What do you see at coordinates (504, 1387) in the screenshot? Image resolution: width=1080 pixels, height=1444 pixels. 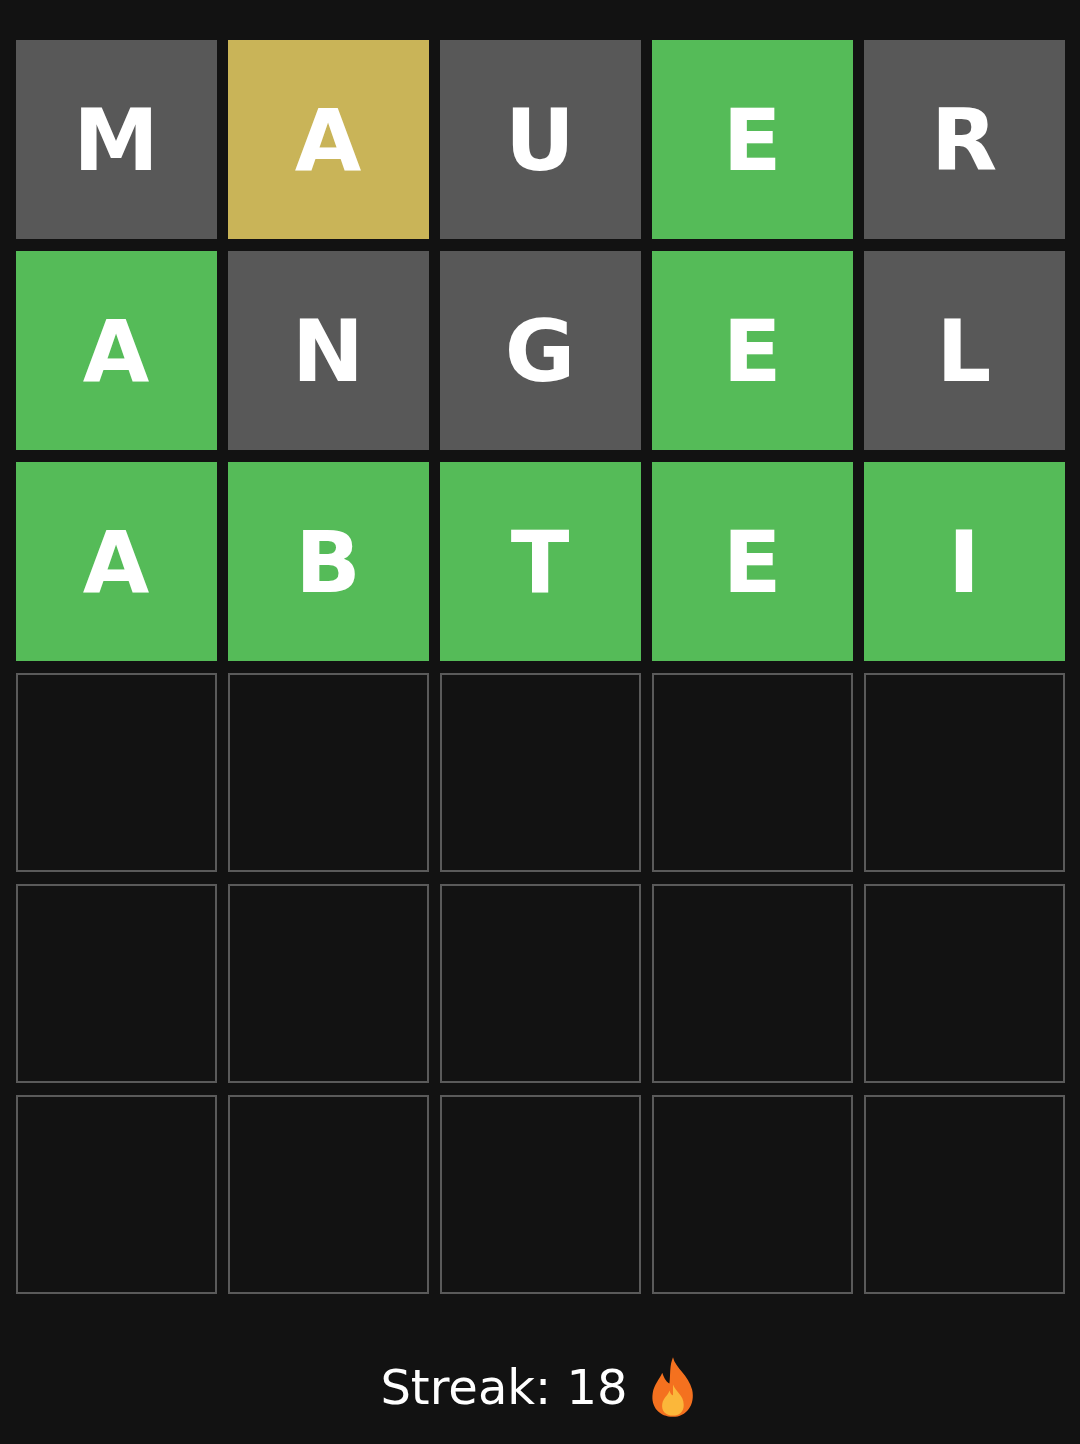 I see `streak-counter: Streak: 18` at bounding box center [504, 1387].